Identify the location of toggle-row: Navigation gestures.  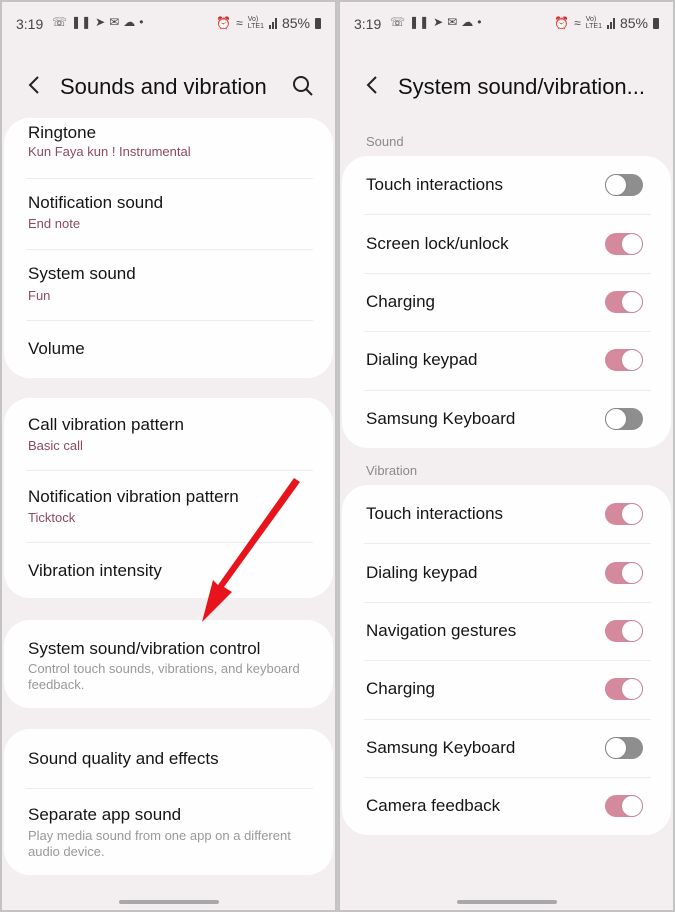
(506, 631).